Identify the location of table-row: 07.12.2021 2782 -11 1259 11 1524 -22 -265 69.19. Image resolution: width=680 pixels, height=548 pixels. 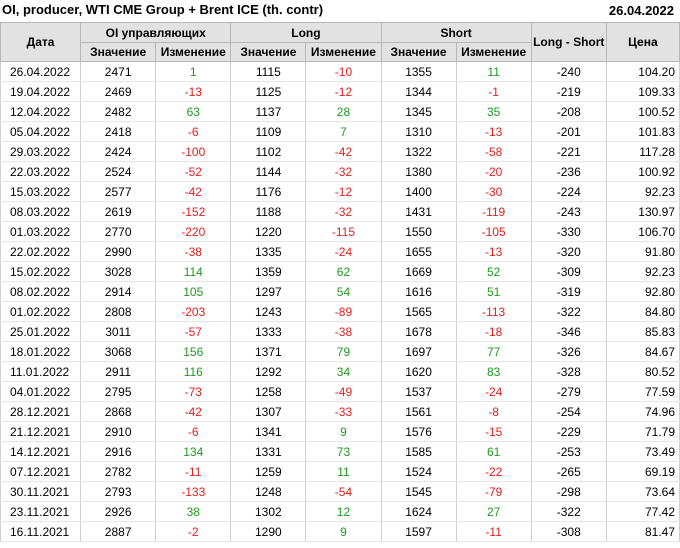
(340, 471).